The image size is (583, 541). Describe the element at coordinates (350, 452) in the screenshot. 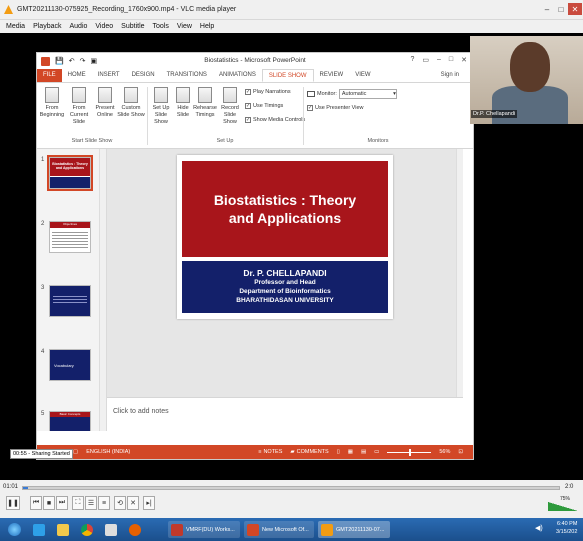

I see `slide-sorter-icon: ▦` at that location.